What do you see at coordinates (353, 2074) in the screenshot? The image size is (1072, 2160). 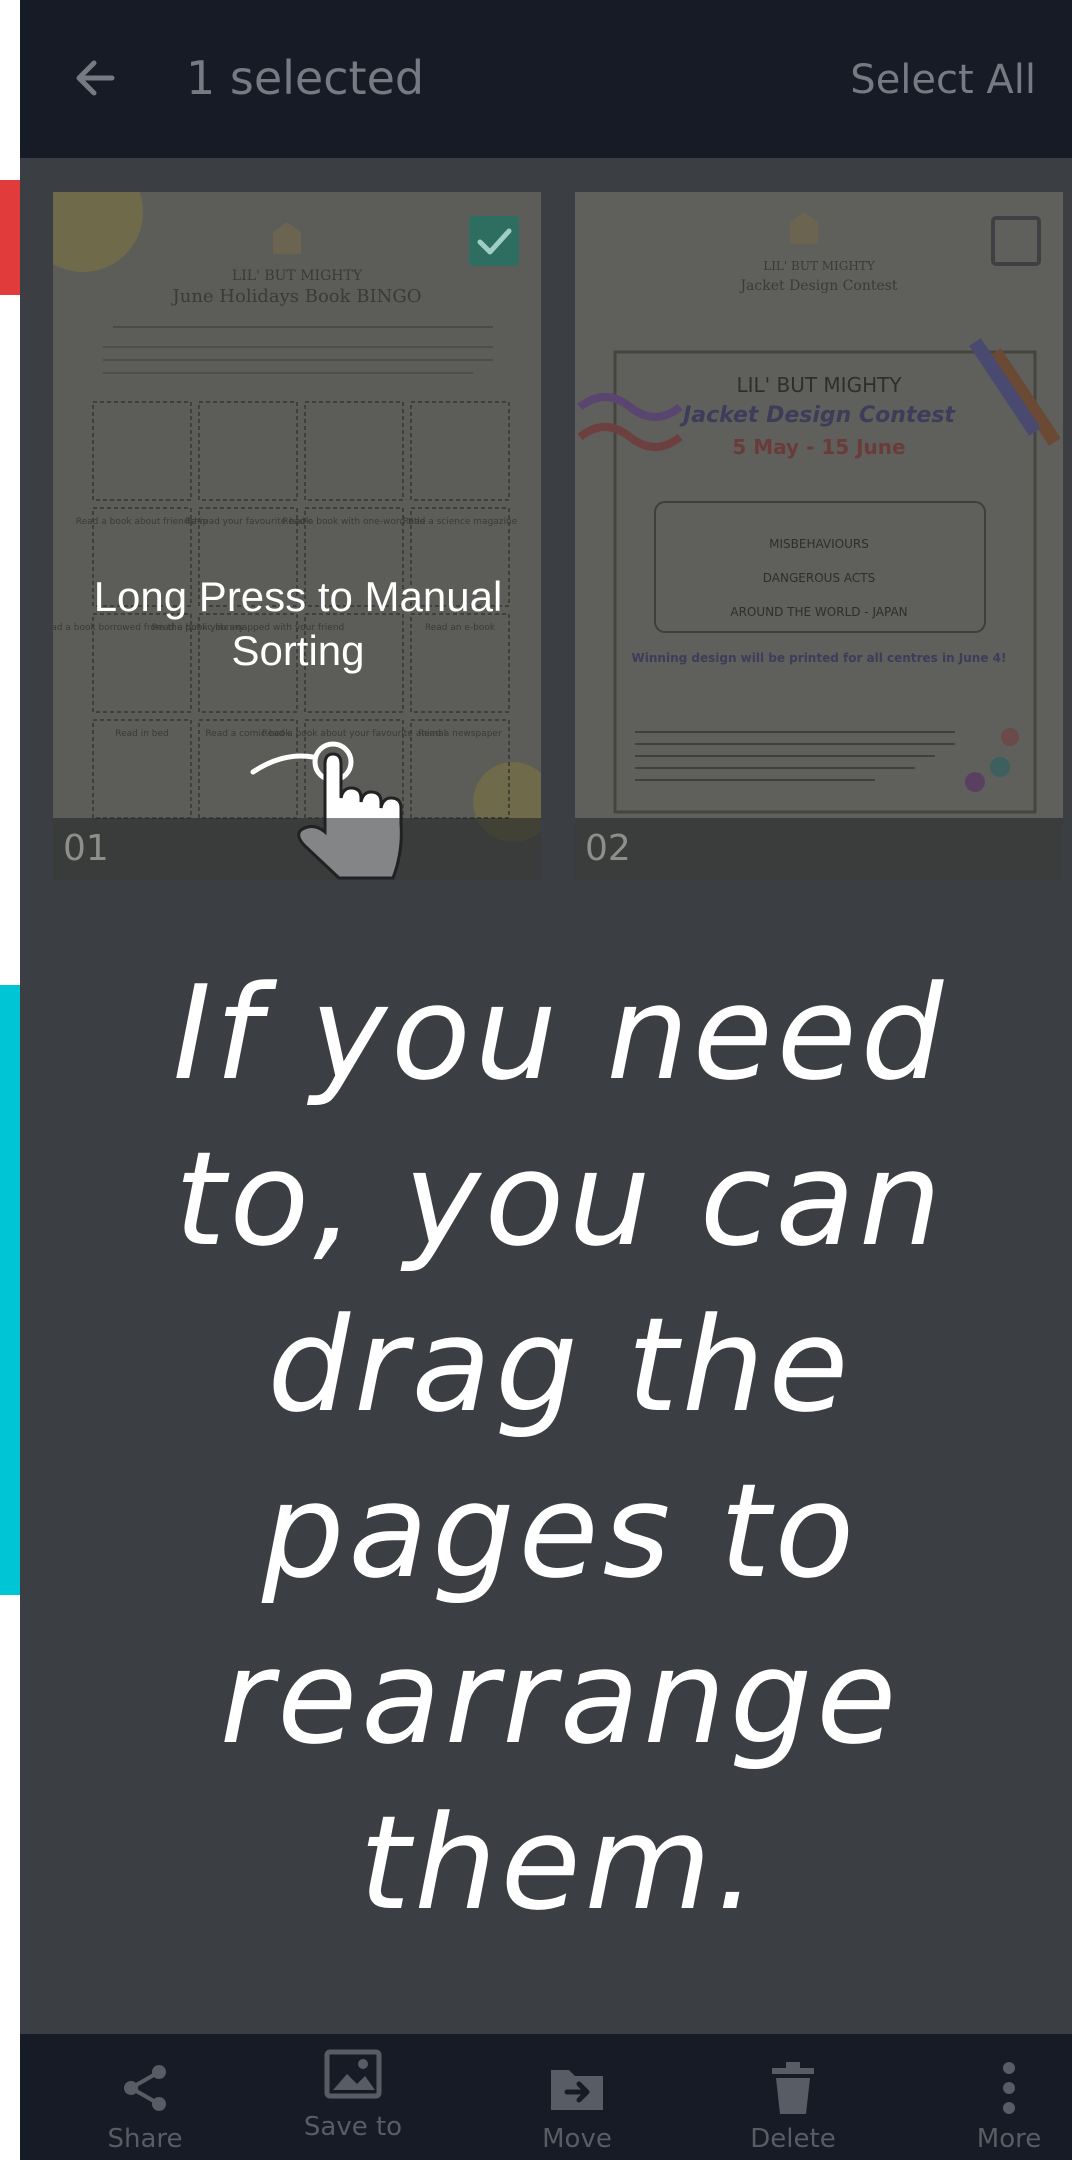 I see `save-image-icon` at bounding box center [353, 2074].